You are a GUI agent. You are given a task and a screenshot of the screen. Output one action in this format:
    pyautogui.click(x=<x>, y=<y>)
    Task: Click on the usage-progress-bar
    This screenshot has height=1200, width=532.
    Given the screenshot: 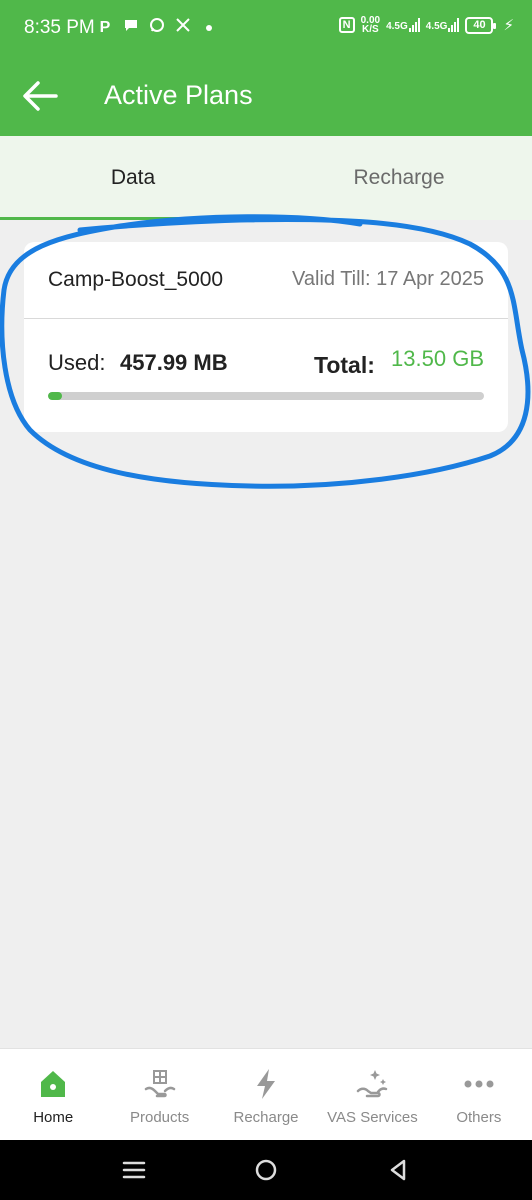 What is the action you would take?
    pyautogui.click(x=266, y=396)
    